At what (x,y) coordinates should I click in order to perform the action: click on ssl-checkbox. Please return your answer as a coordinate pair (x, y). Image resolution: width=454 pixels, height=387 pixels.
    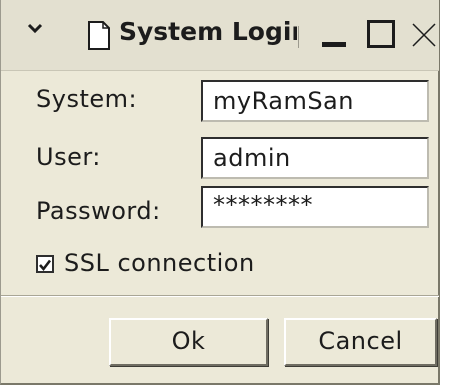
    Looking at the image, I should click on (45, 264).